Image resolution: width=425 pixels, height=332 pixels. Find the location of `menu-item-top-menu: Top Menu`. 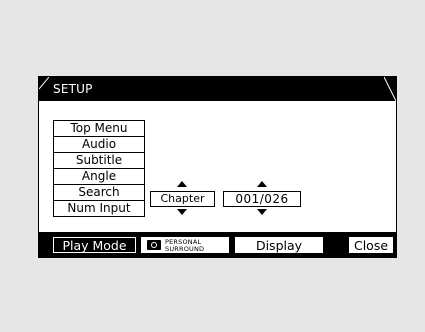

menu-item-top-menu: Top Menu is located at coordinates (99, 129).